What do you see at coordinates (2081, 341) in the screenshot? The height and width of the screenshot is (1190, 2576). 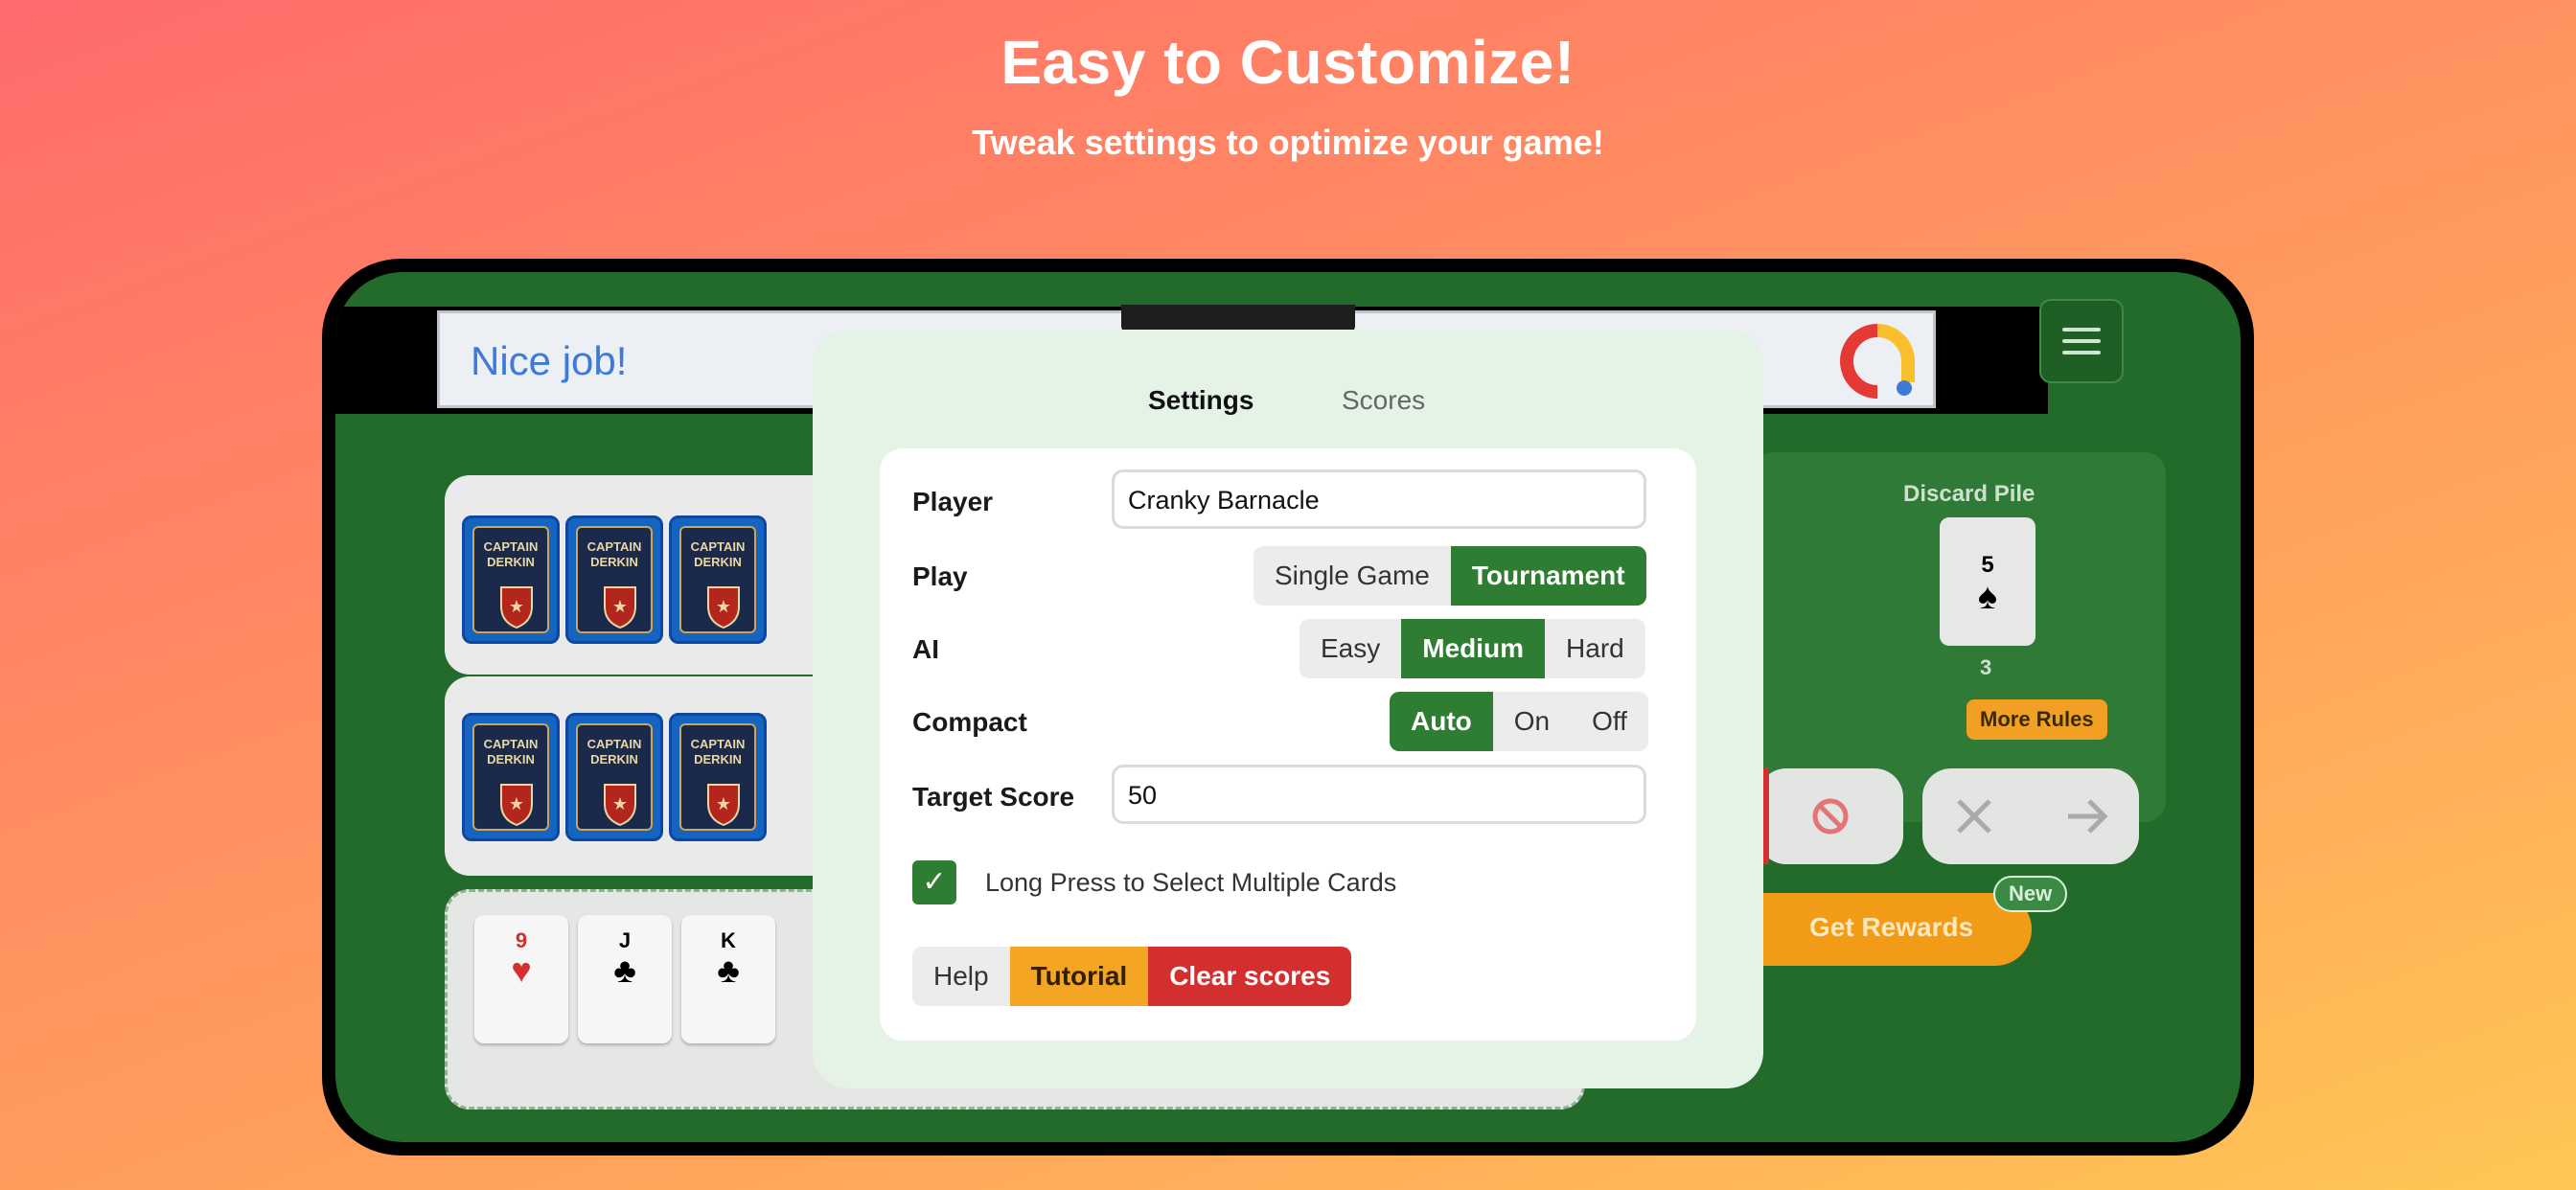 I see `menu-button` at bounding box center [2081, 341].